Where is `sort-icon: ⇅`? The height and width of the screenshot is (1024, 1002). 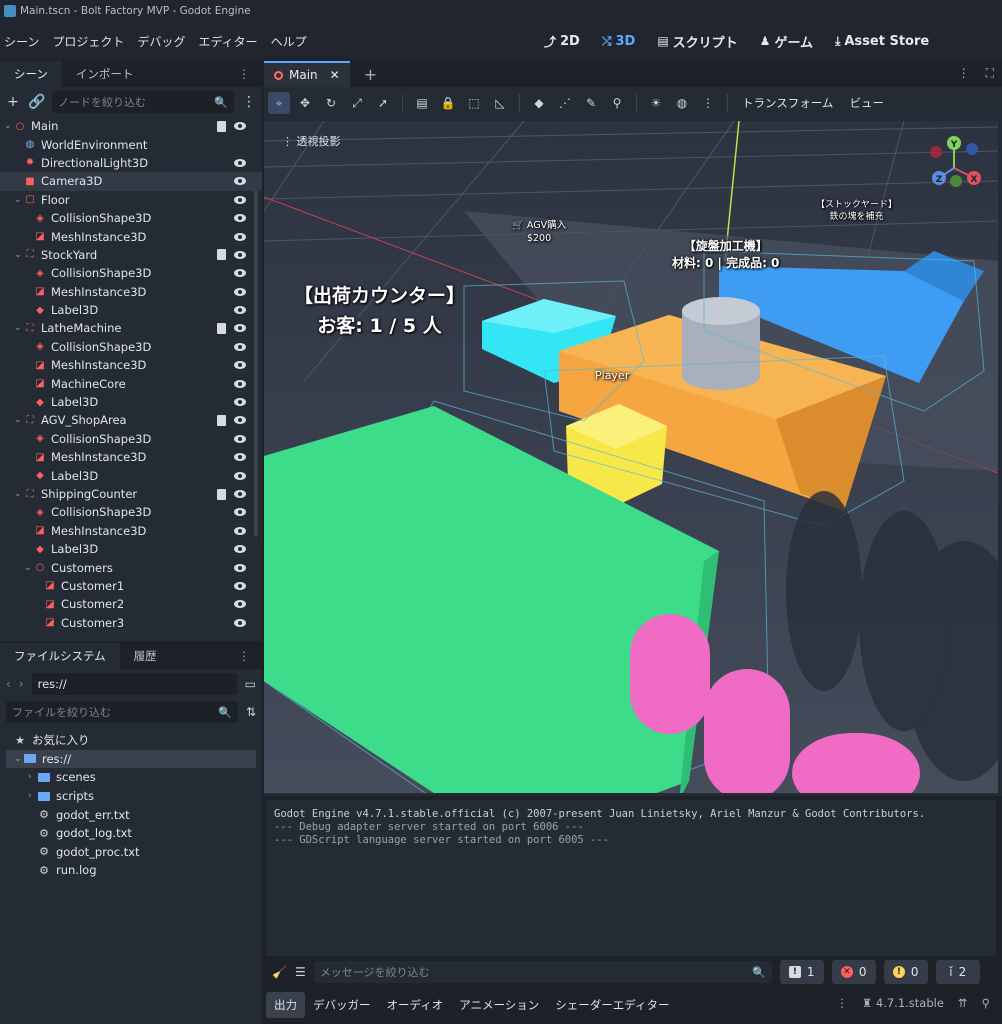 sort-icon: ⇅ is located at coordinates (251, 712).